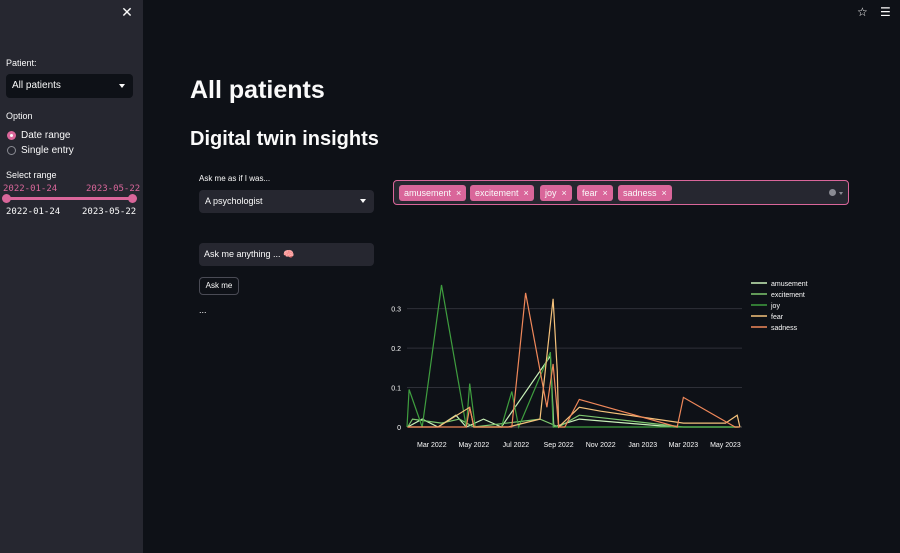 This screenshot has width=900, height=553. I want to click on legend-label: joy, so click(775, 306).